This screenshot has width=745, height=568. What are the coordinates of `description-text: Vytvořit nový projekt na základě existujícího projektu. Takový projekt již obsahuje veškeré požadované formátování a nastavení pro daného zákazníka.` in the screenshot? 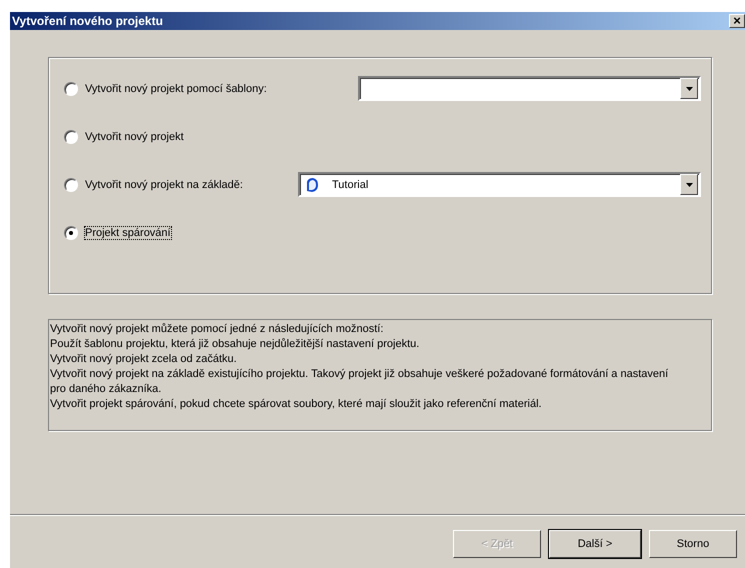 It's located at (360, 382).